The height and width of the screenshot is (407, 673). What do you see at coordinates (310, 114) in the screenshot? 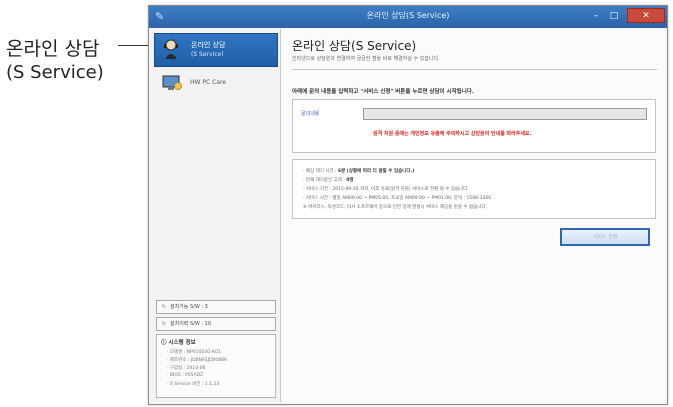
I see `inquiry-label: 문의내용` at bounding box center [310, 114].